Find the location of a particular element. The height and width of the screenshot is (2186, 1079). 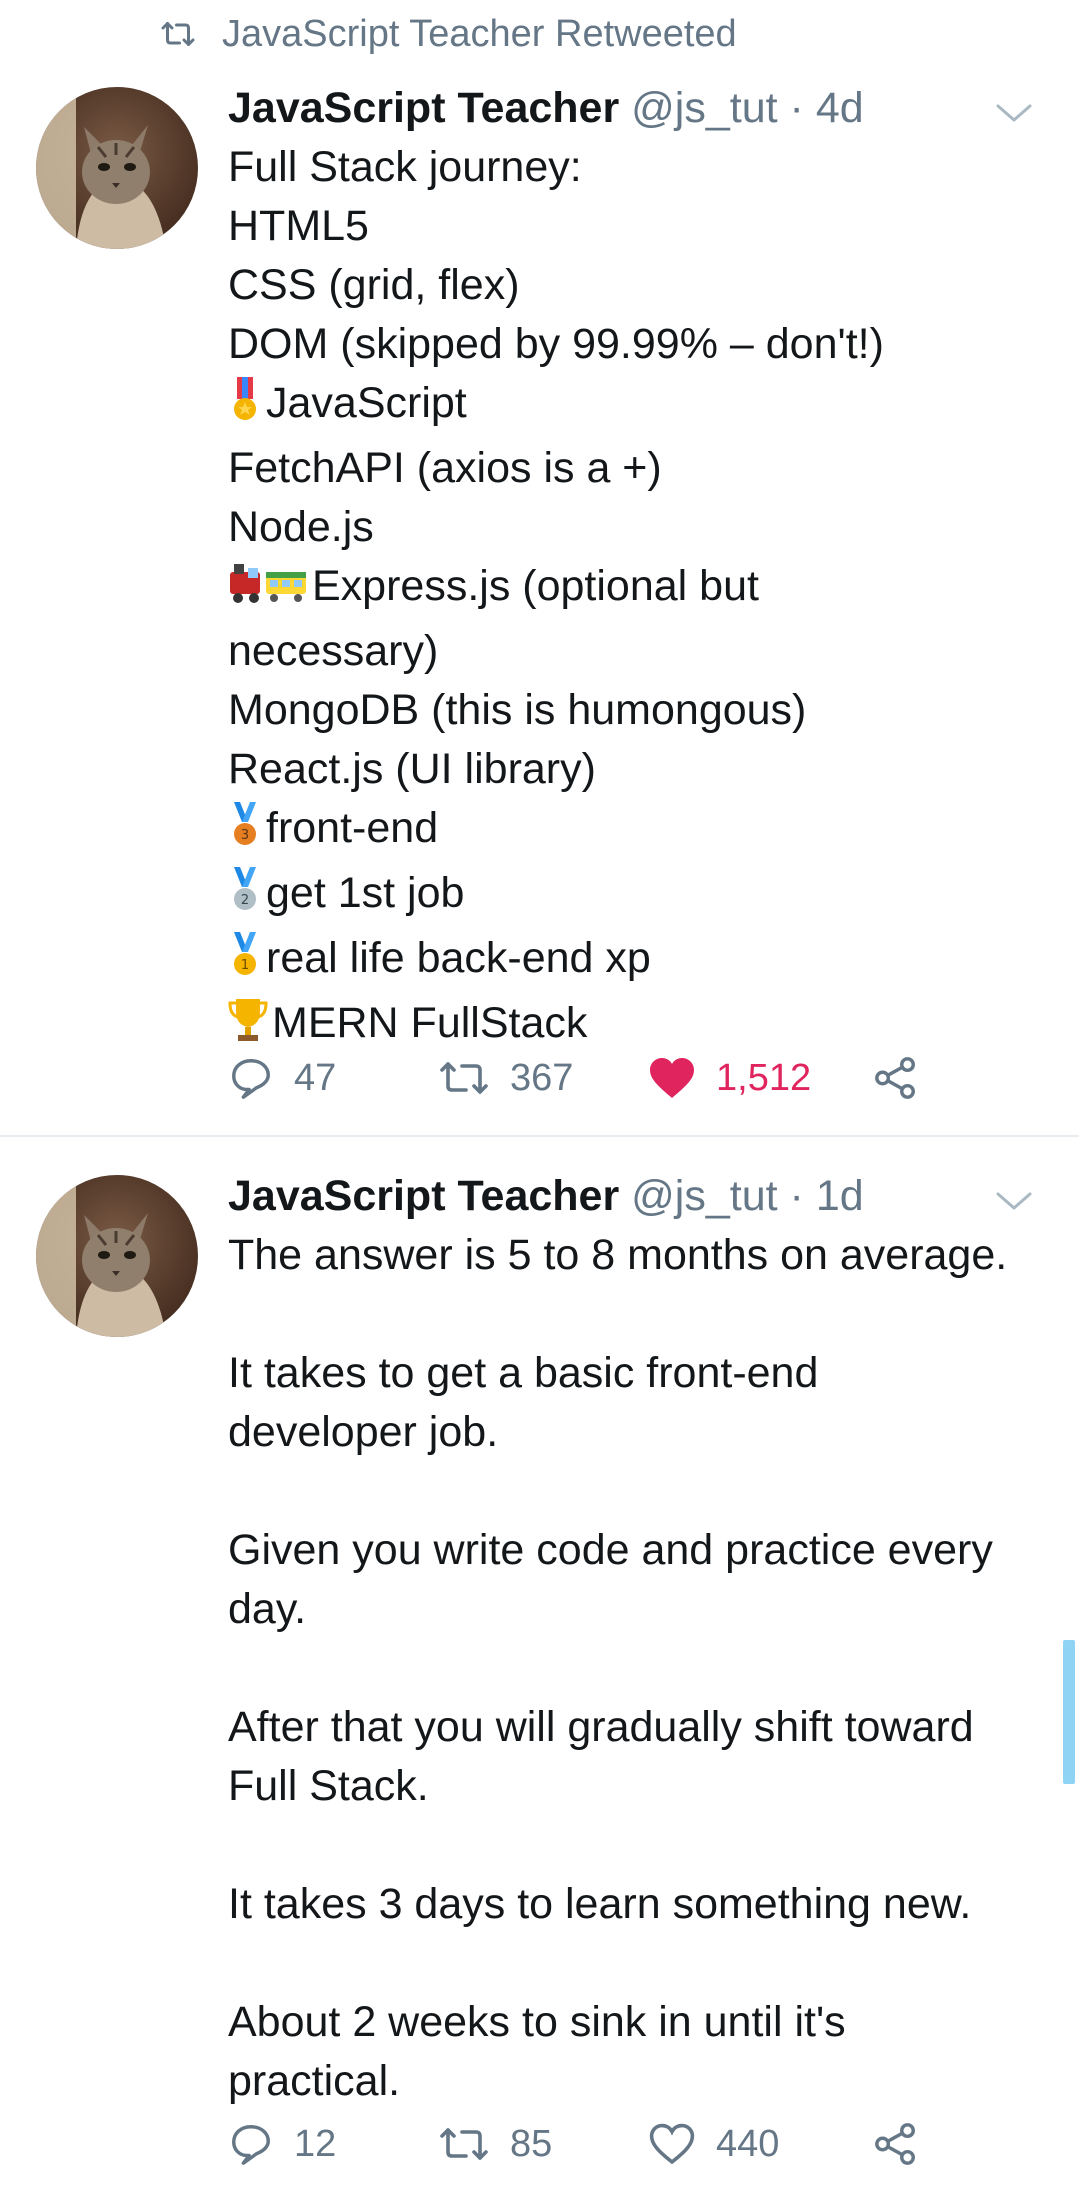

heart-filled-icon is located at coordinates (672, 1078).